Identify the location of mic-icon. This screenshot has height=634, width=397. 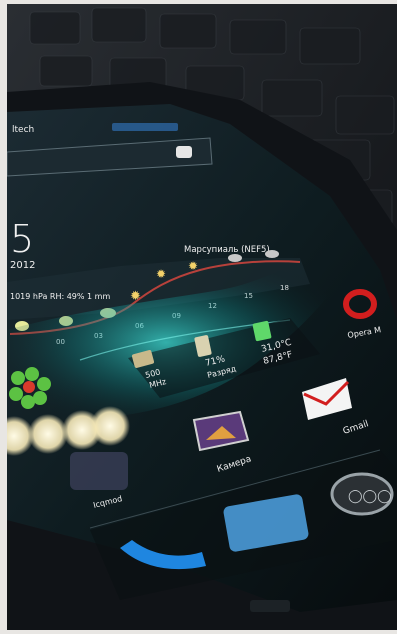
(184, 152).